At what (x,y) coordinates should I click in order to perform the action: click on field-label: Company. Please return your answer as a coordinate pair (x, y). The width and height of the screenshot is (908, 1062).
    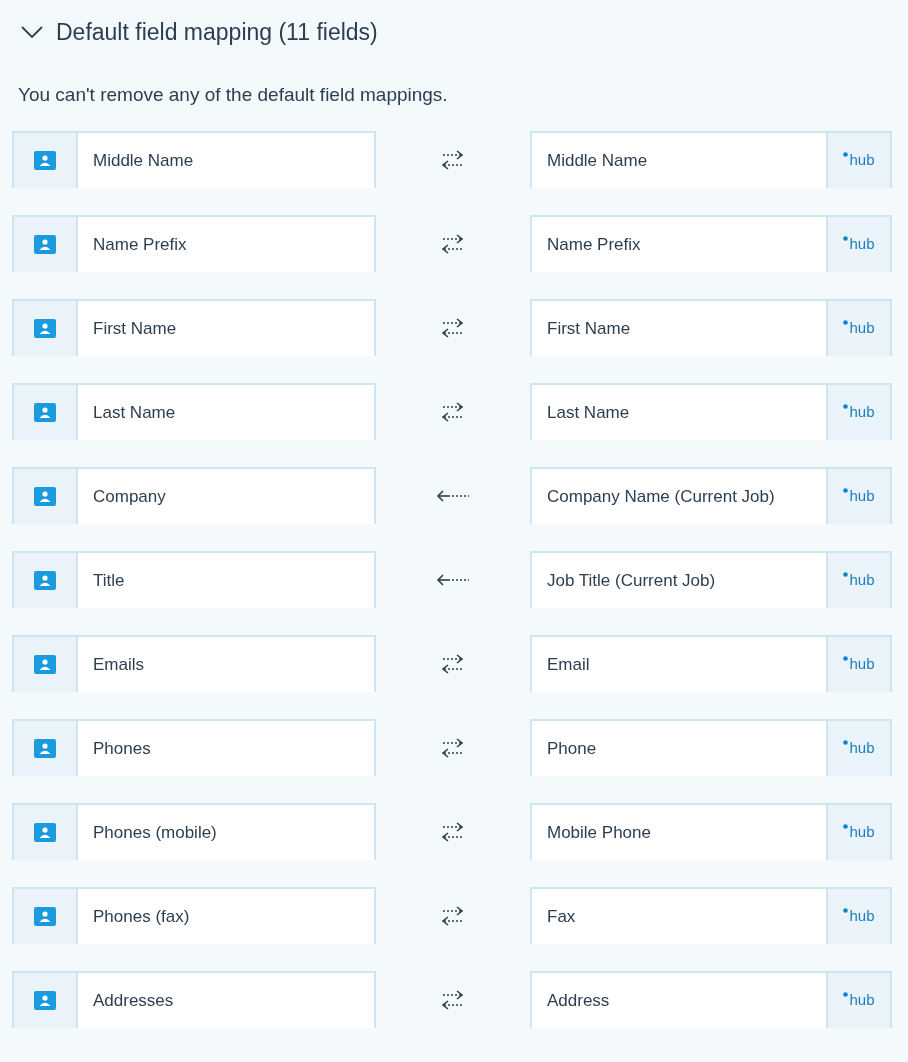
    Looking at the image, I should click on (129, 496).